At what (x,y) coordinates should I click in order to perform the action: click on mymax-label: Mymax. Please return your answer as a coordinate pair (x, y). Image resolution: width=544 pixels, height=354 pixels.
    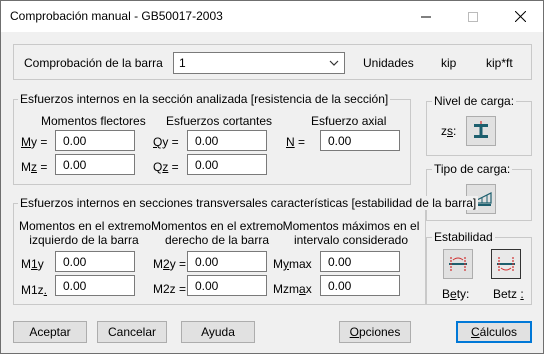
    Looking at the image, I should click on (292, 264).